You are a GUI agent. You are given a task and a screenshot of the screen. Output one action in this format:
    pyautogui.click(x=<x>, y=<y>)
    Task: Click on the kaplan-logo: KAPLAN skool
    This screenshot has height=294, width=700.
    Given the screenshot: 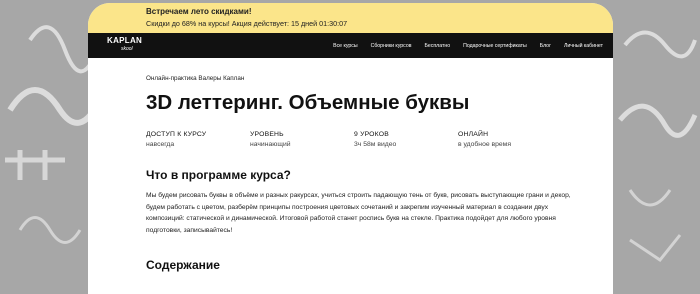 What is the action you would take?
    pyautogui.click(x=125, y=45)
    